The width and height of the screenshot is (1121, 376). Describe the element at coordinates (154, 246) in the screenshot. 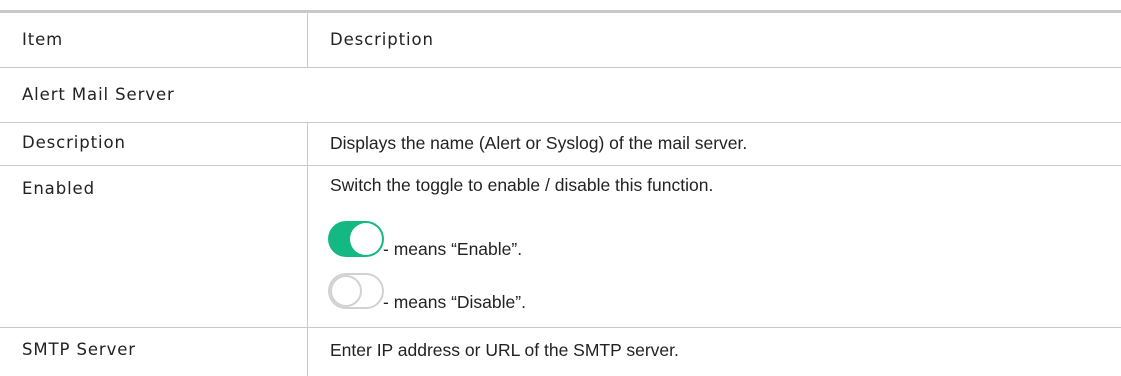

I see `row-item-cell: Enabled` at that location.